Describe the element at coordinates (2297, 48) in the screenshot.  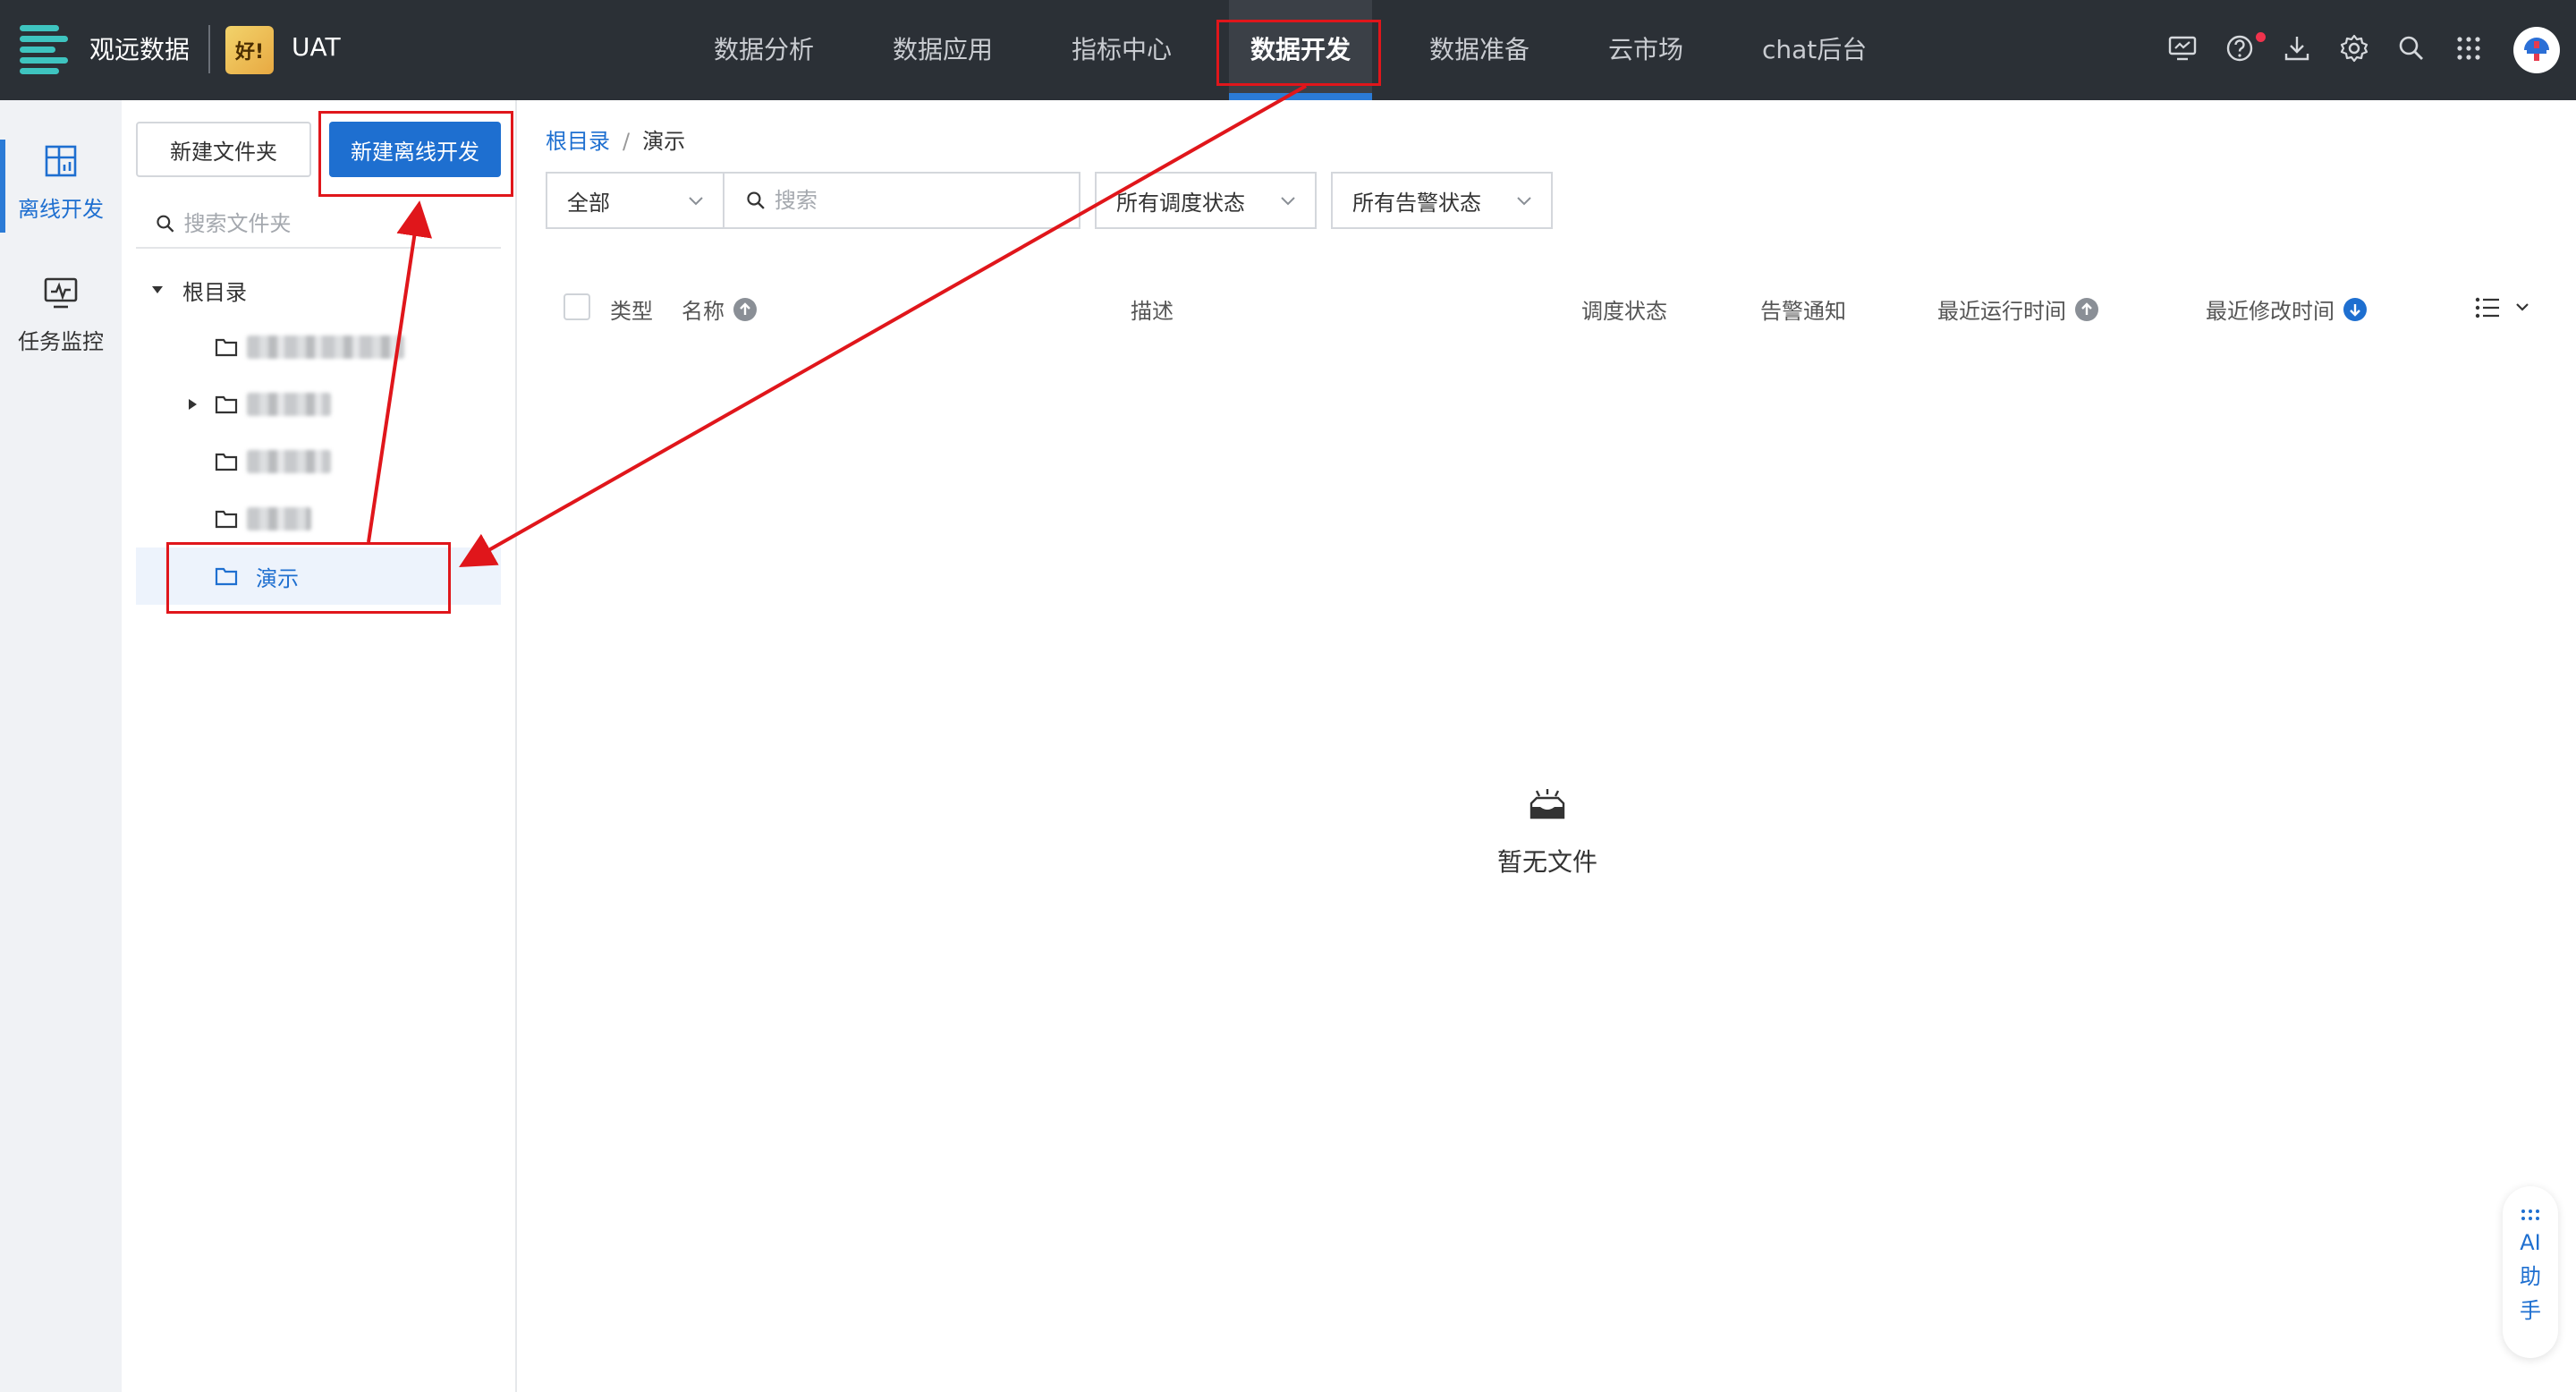
I see `download-icon` at that location.